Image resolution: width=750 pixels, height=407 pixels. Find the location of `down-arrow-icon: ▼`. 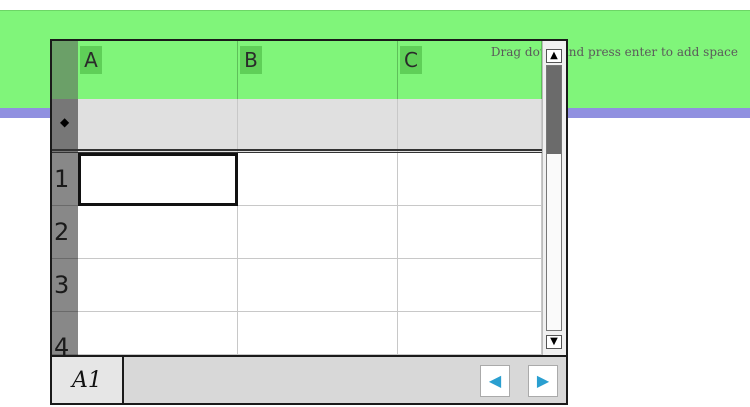

down-arrow-icon: ▼ is located at coordinates (554, 342).